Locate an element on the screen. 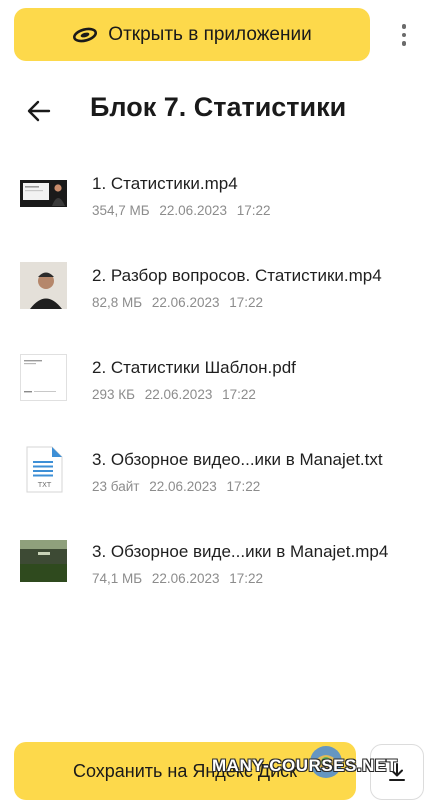  pdf-thumbnail is located at coordinates (43, 377).